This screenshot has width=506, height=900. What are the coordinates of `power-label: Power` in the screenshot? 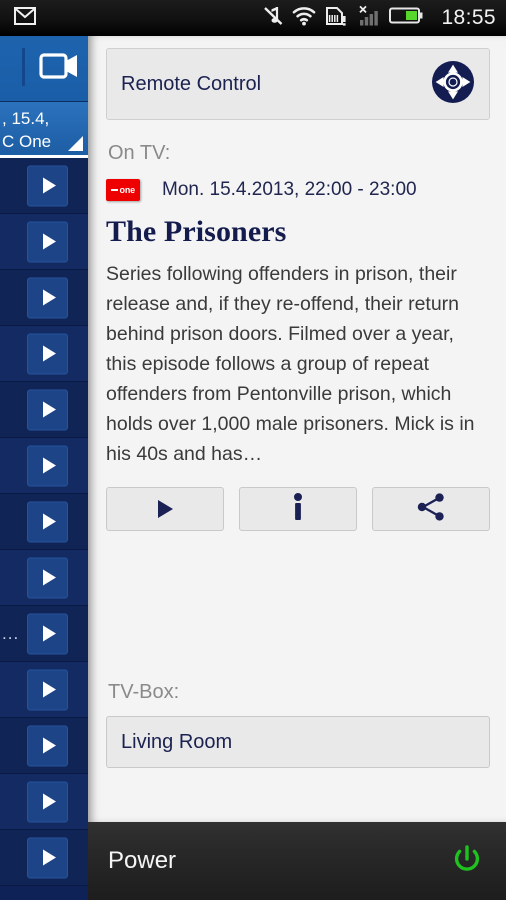 It's located at (142, 860).